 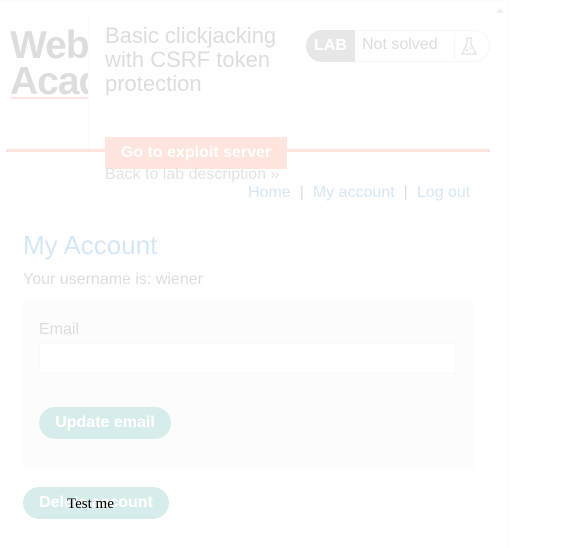 I want to click on back-to-description-link: Back to lab description », so click(x=192, y=175).